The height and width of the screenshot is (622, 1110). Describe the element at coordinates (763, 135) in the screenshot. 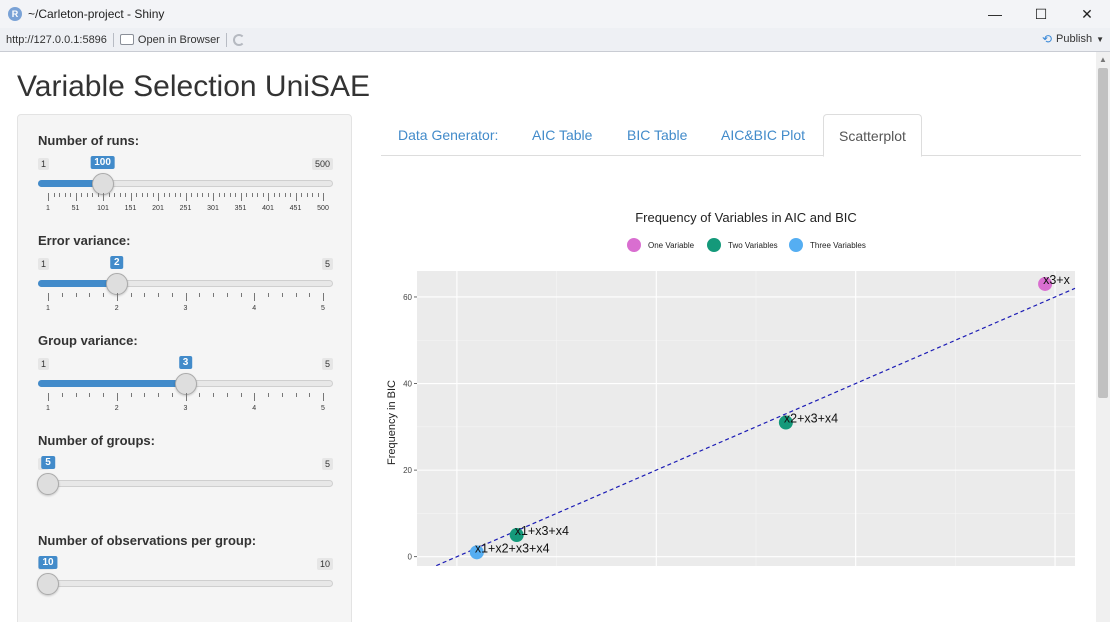

I see `tab-aic-bic-plot: AIC&BIC Plot` at that location.